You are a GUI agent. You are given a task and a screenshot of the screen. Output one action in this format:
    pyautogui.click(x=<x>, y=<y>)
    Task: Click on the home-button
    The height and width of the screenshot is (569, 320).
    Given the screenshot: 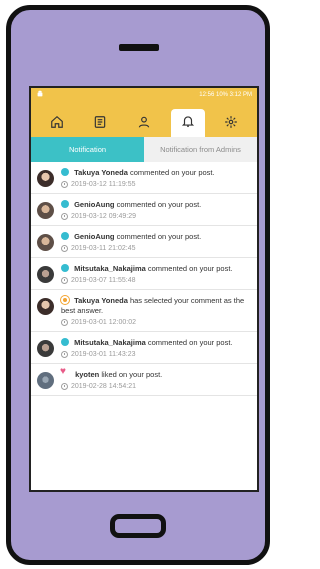 What is the action you would take?
    pyautogui.click(x=138, y=526)
    